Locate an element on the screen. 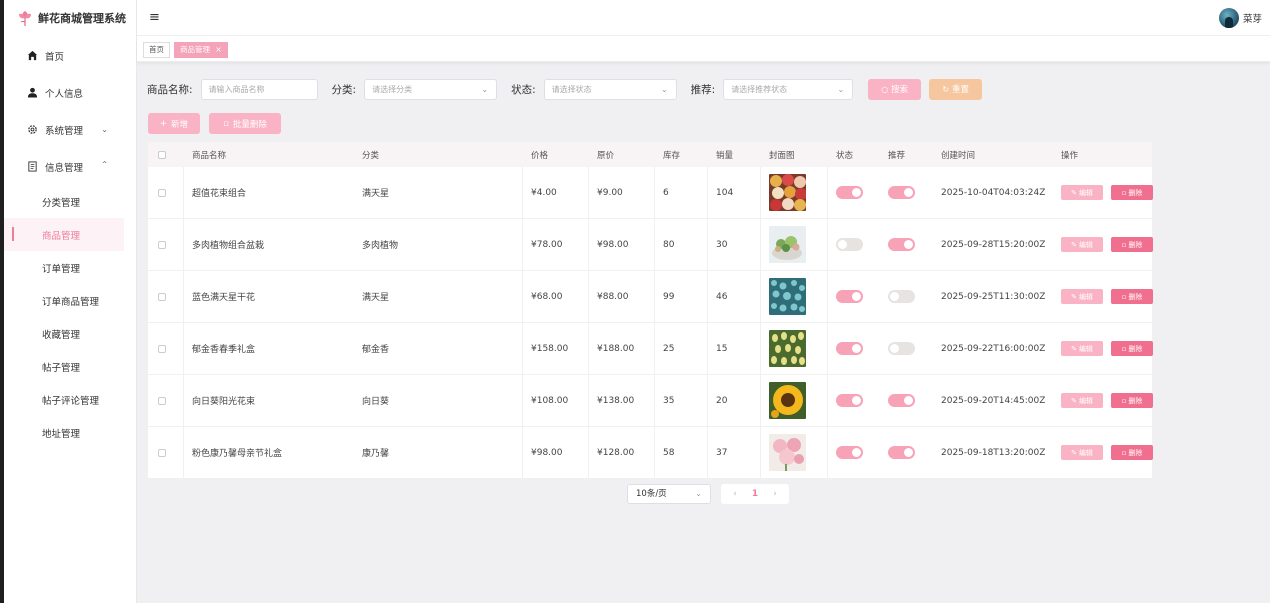 Image resolution: width=1270 pixels, height=603 pixels. prev-page-button: ‹ is located at coordinates (735, 494).